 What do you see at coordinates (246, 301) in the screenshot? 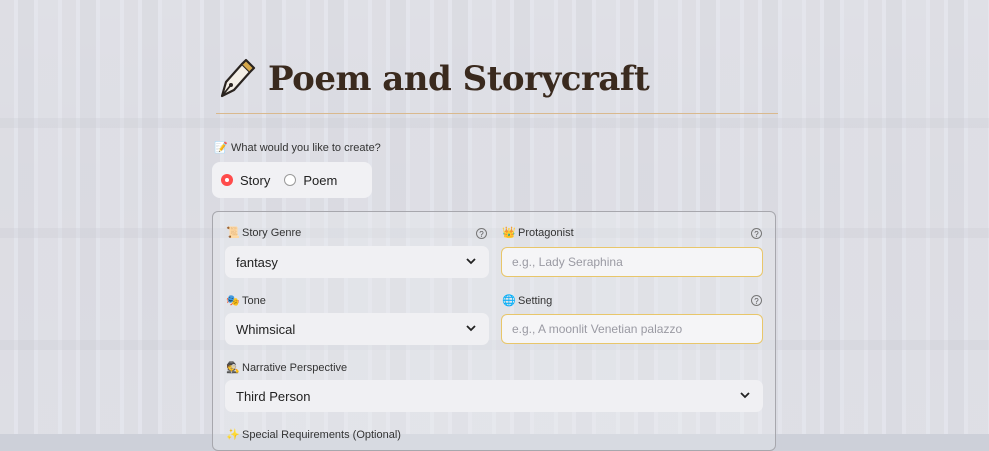
I see `tone-label: 🎭 Tone` at bounding box center [246, 301].